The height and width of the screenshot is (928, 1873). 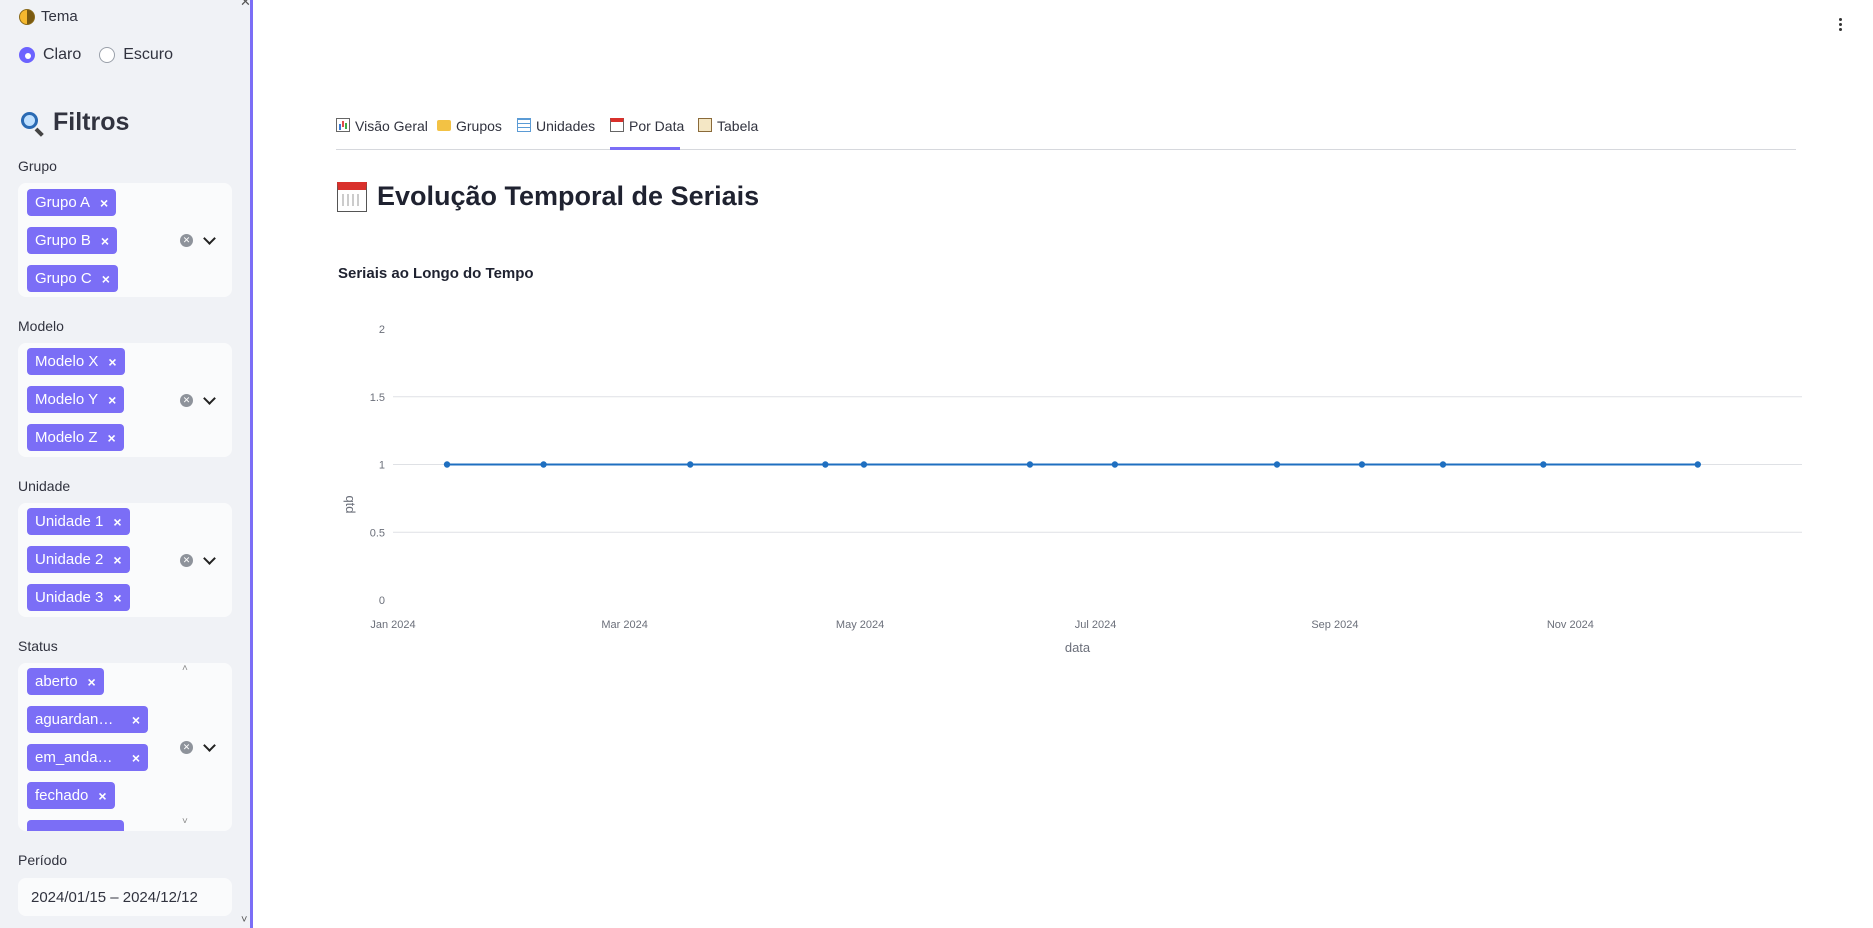 I want to click on chip-status-fechado: fechado ×, so click(x=71, y=795).